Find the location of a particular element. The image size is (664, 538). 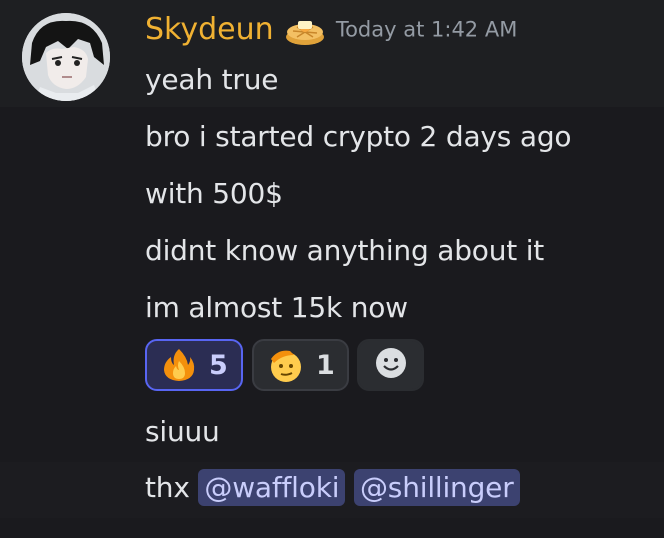

reaction-count: 5 is located at coordinates (218, 365).